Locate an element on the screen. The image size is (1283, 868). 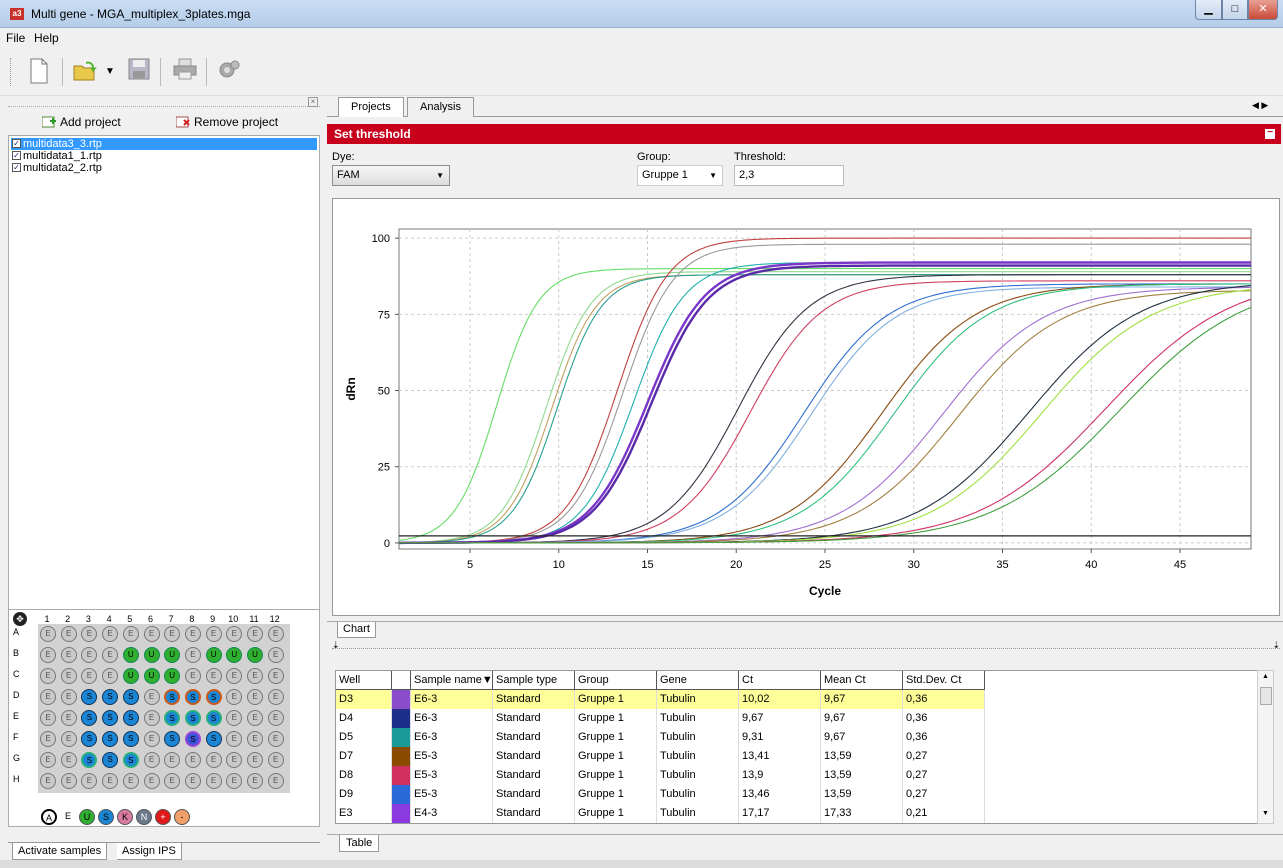
sample-type-legend-item: - is located at coordinates (182, 817).